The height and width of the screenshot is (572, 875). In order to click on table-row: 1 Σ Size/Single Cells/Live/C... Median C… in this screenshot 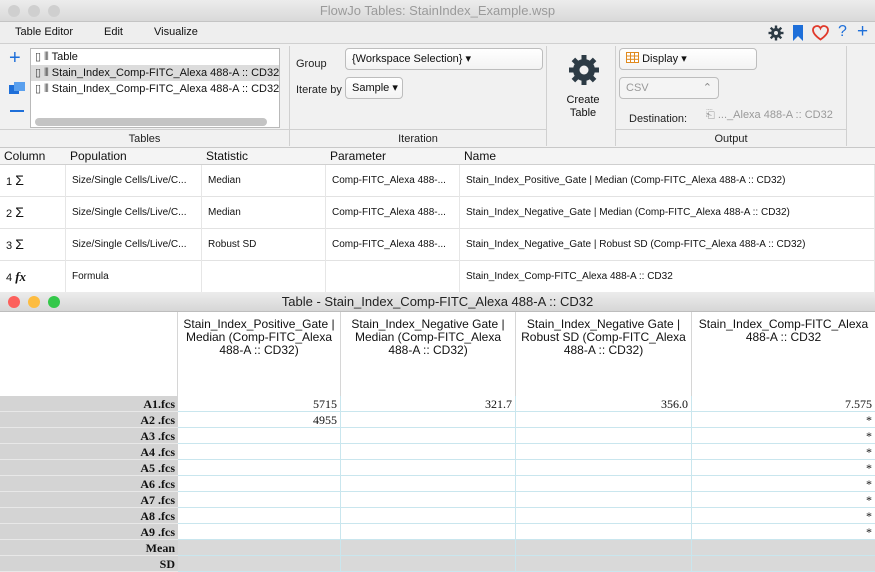, I will do `click(437, 181)`.